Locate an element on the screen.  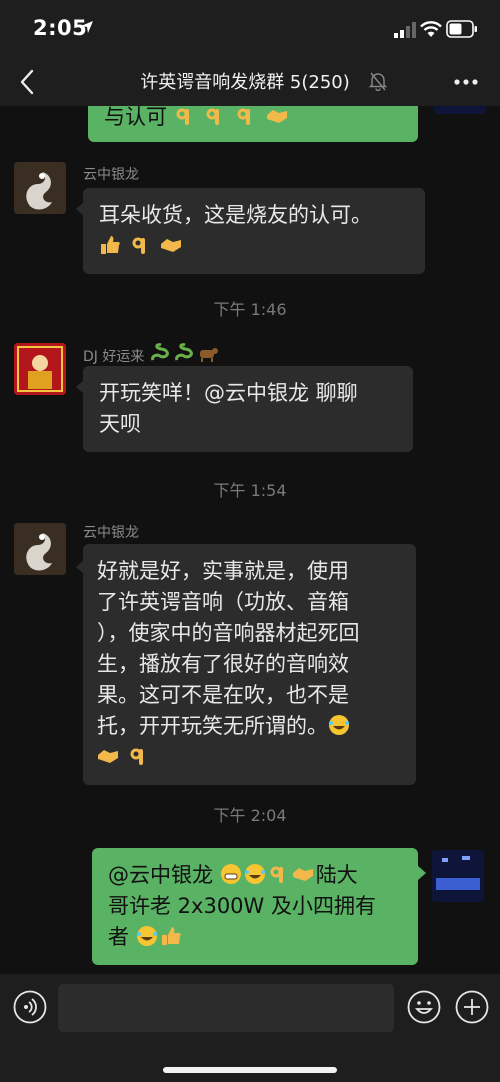
message-text: 果。这可不是在吹，也不是 is located at coordinates (223, 695).